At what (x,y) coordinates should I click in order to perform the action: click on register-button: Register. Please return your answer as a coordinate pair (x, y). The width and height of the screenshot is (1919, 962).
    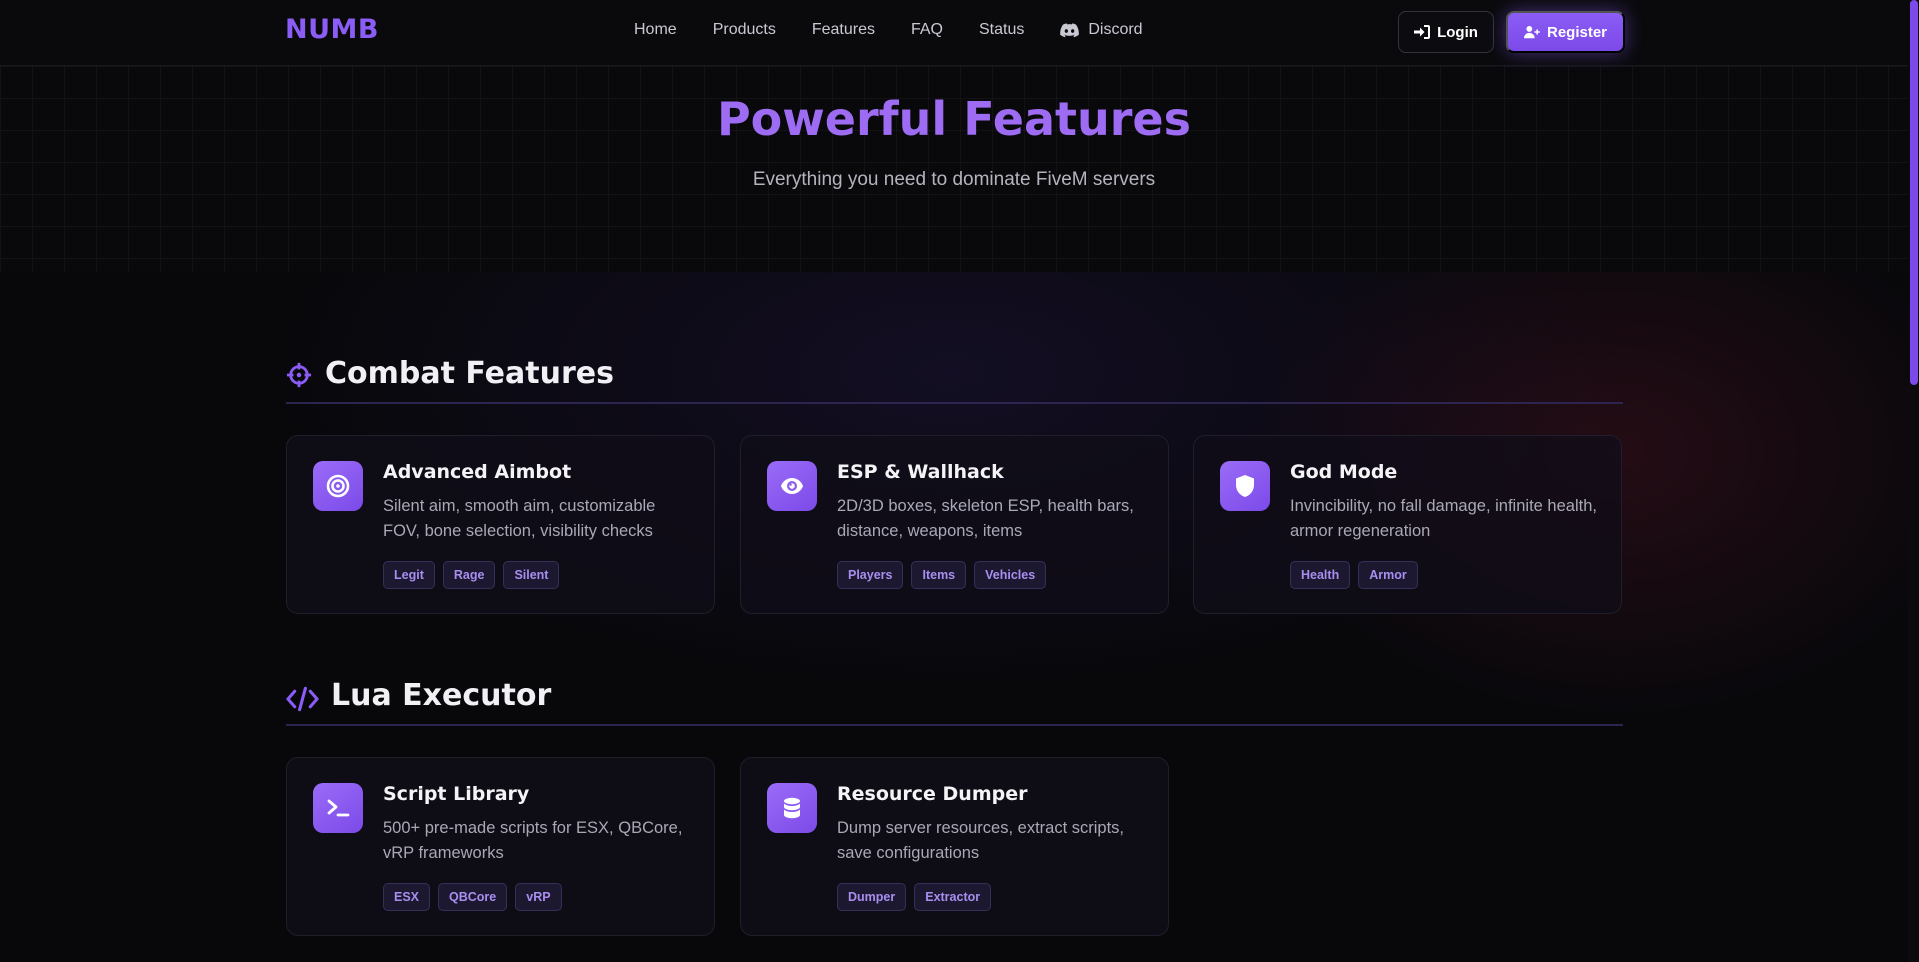
    Looking at the image, I should click on (1565, 32).